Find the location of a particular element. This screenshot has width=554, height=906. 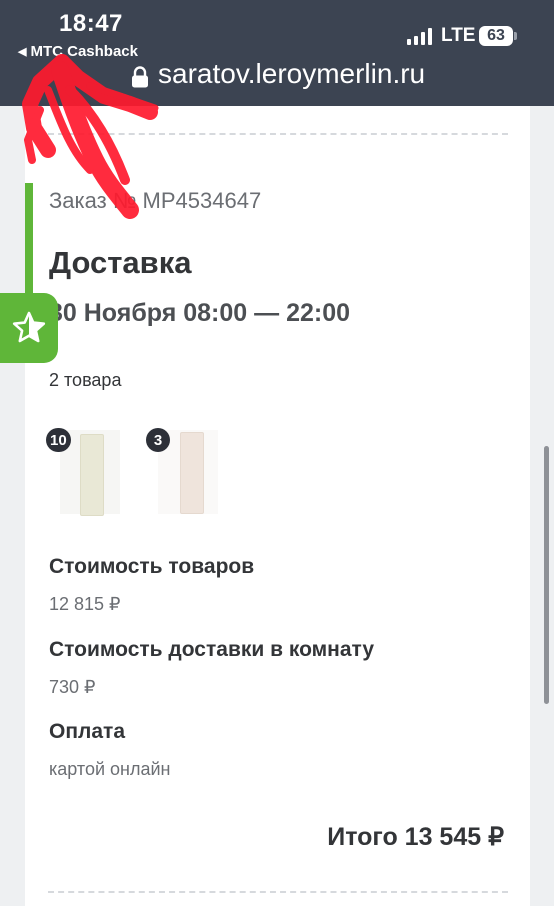

goods-cost-value: 12 815 ₽ is located at coordinates (85, 604).